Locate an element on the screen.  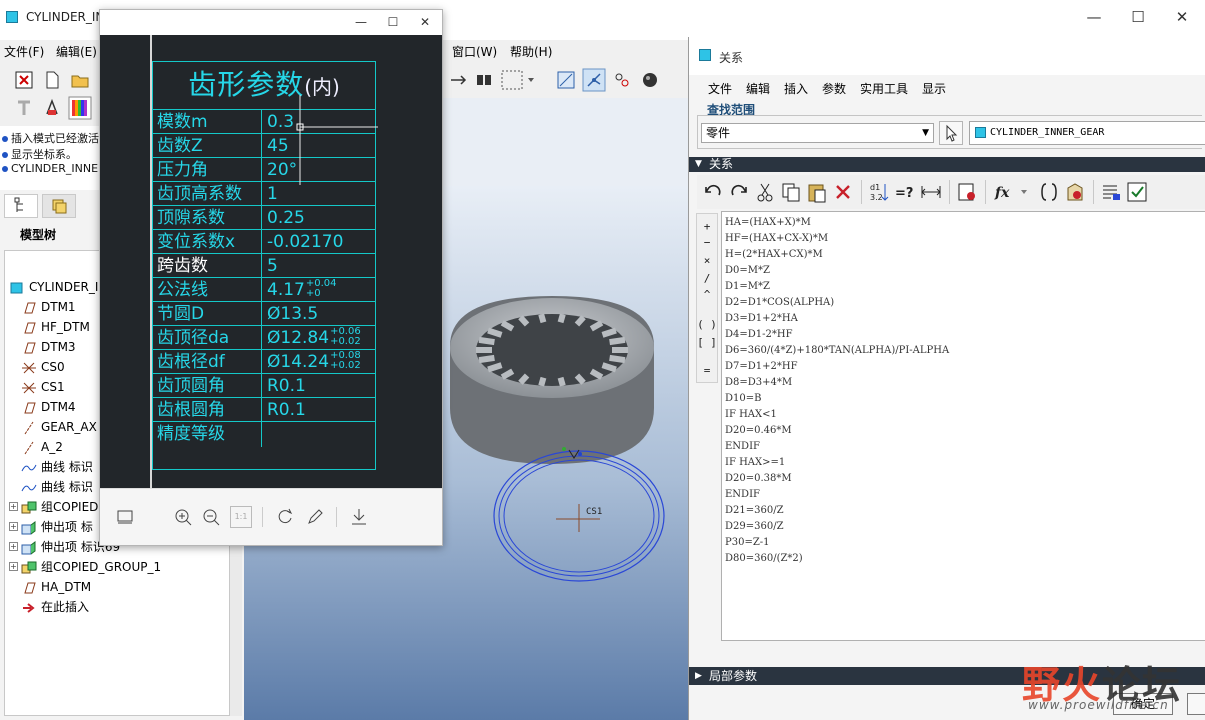
tab-folder-browser is located at coordinates (59, 206).